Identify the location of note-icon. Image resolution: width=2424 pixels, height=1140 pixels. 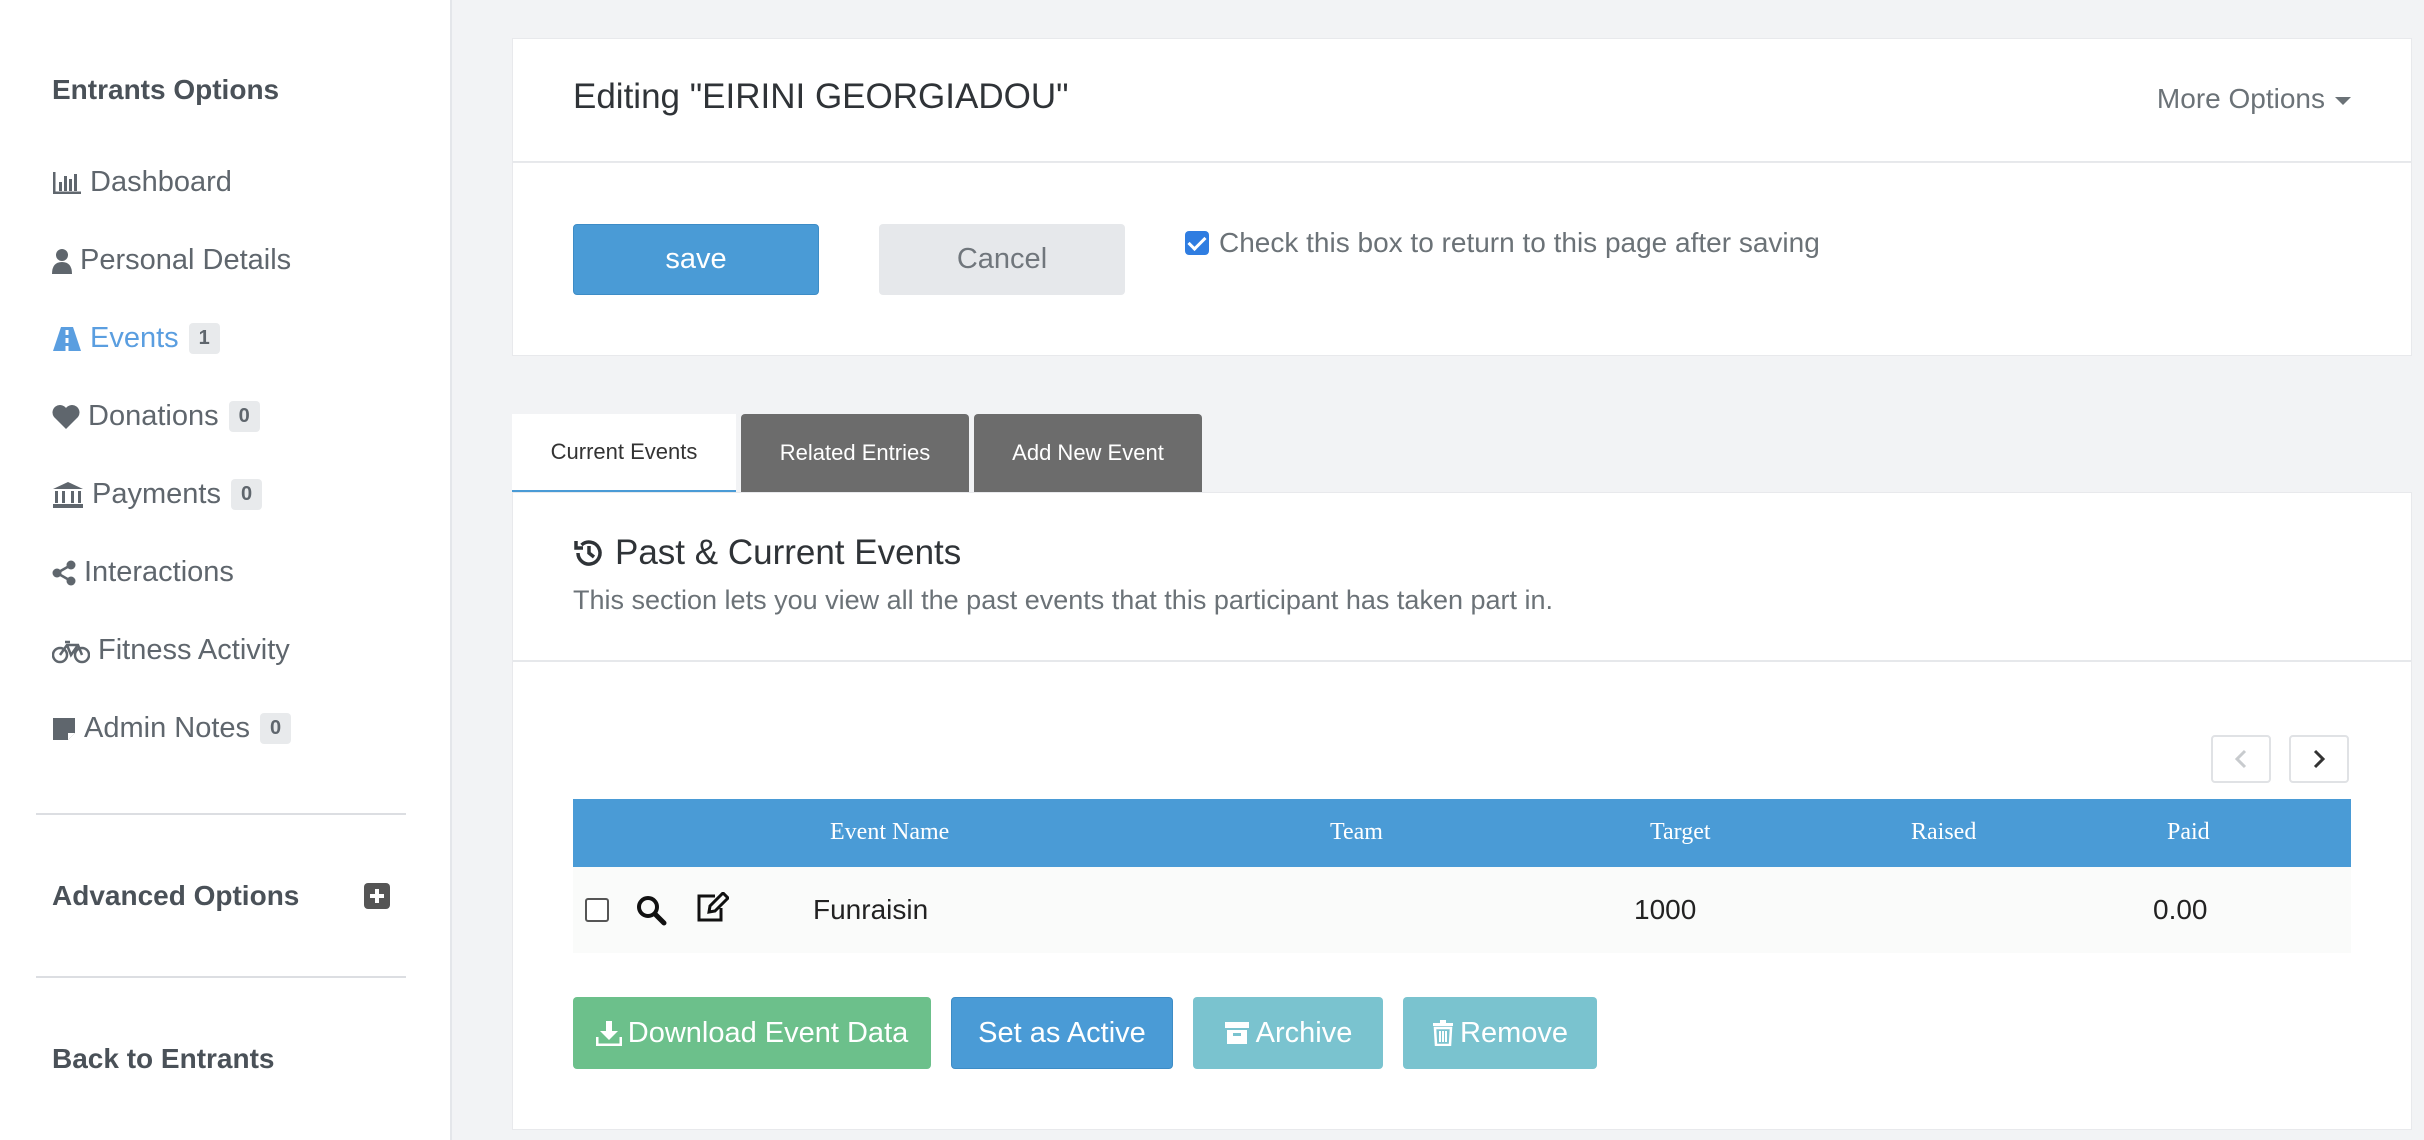
(64, 728).